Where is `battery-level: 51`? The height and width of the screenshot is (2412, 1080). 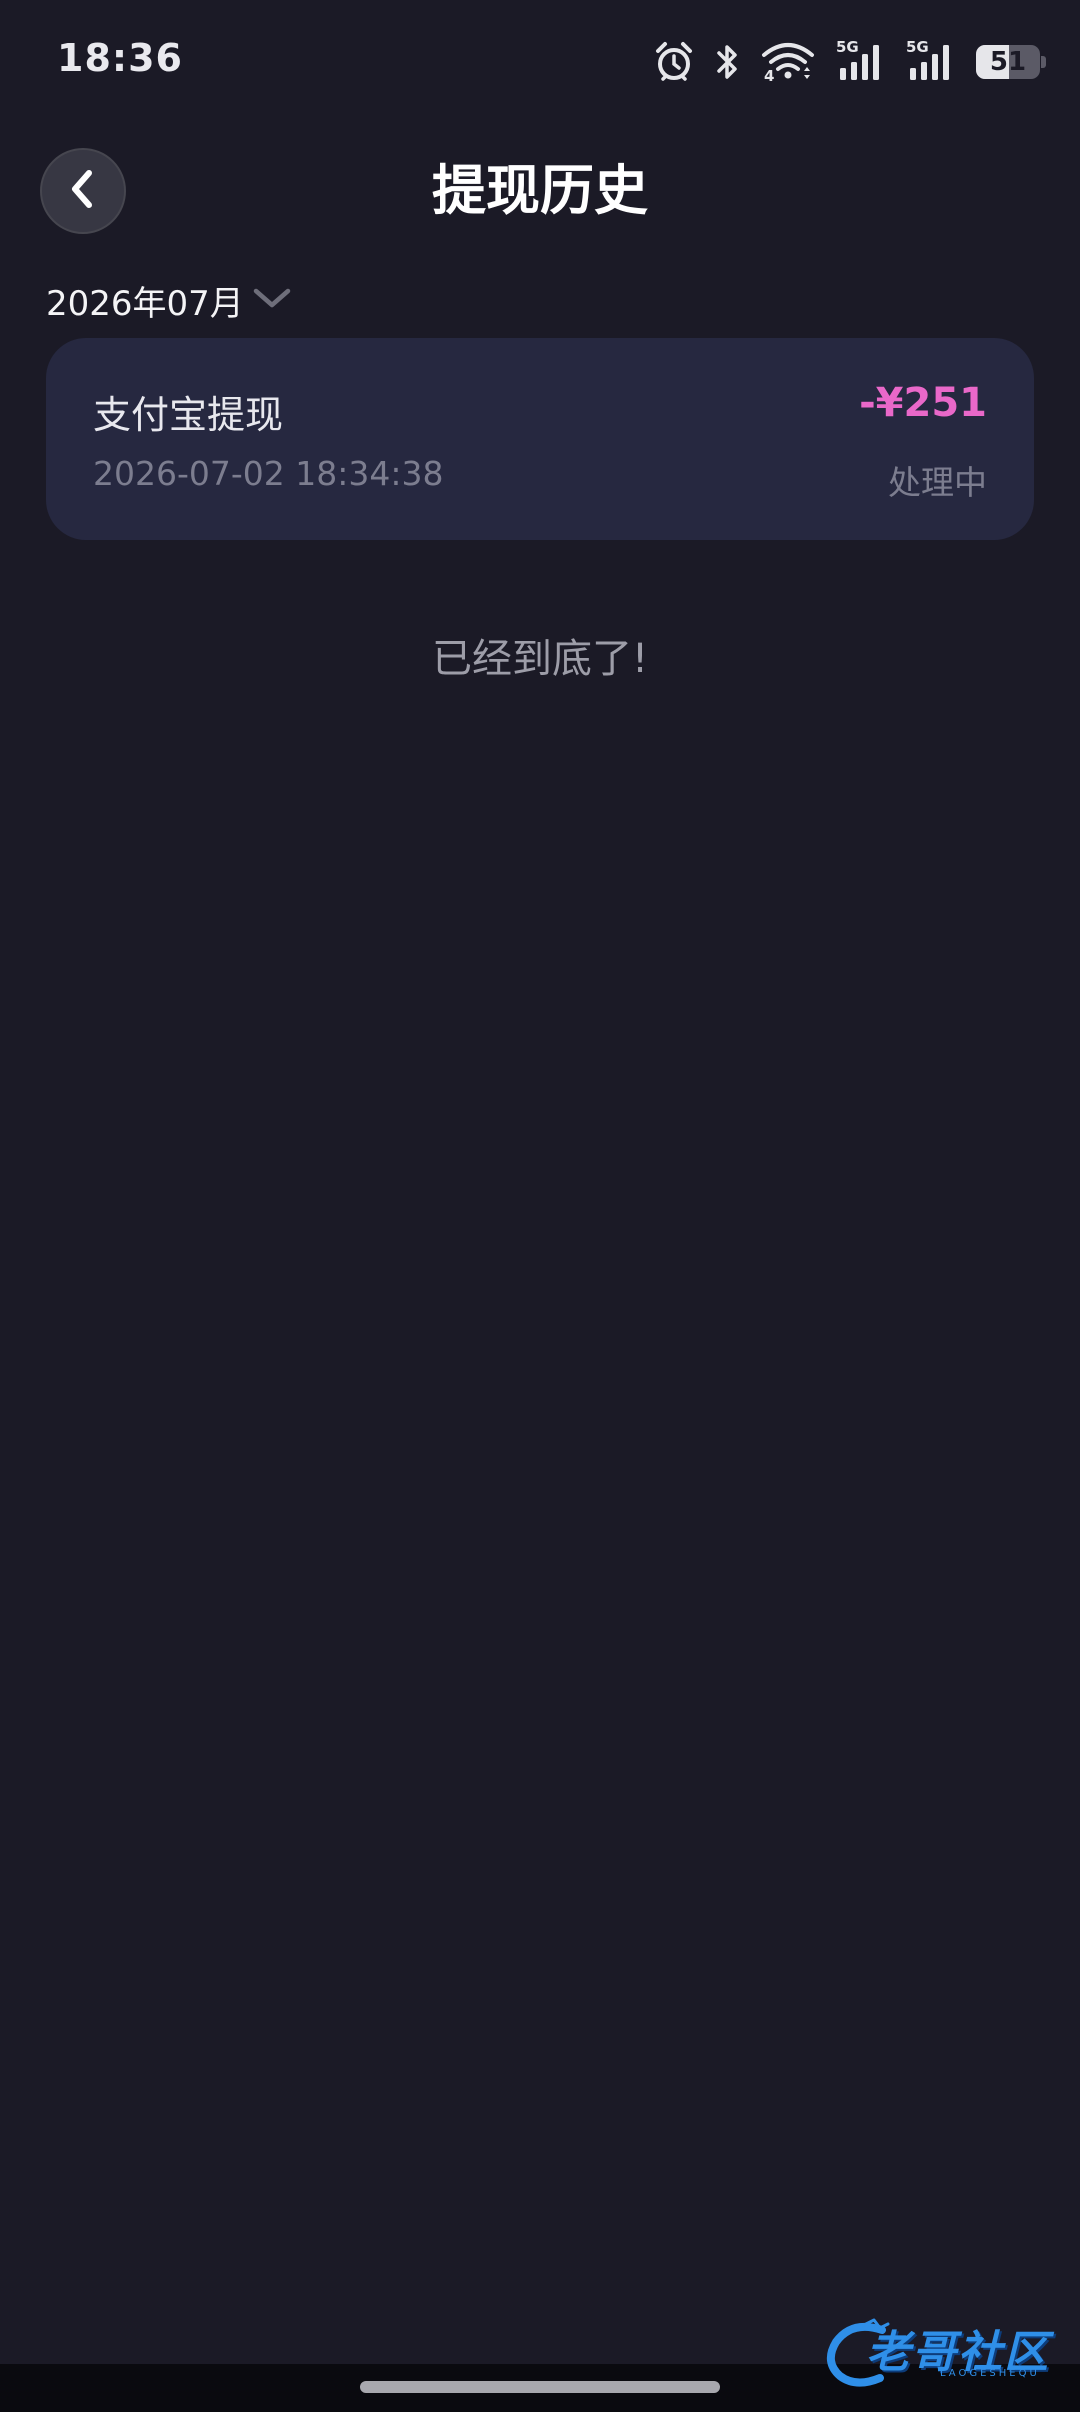 battery-level: 51 is located at coordinates (1008, 62).